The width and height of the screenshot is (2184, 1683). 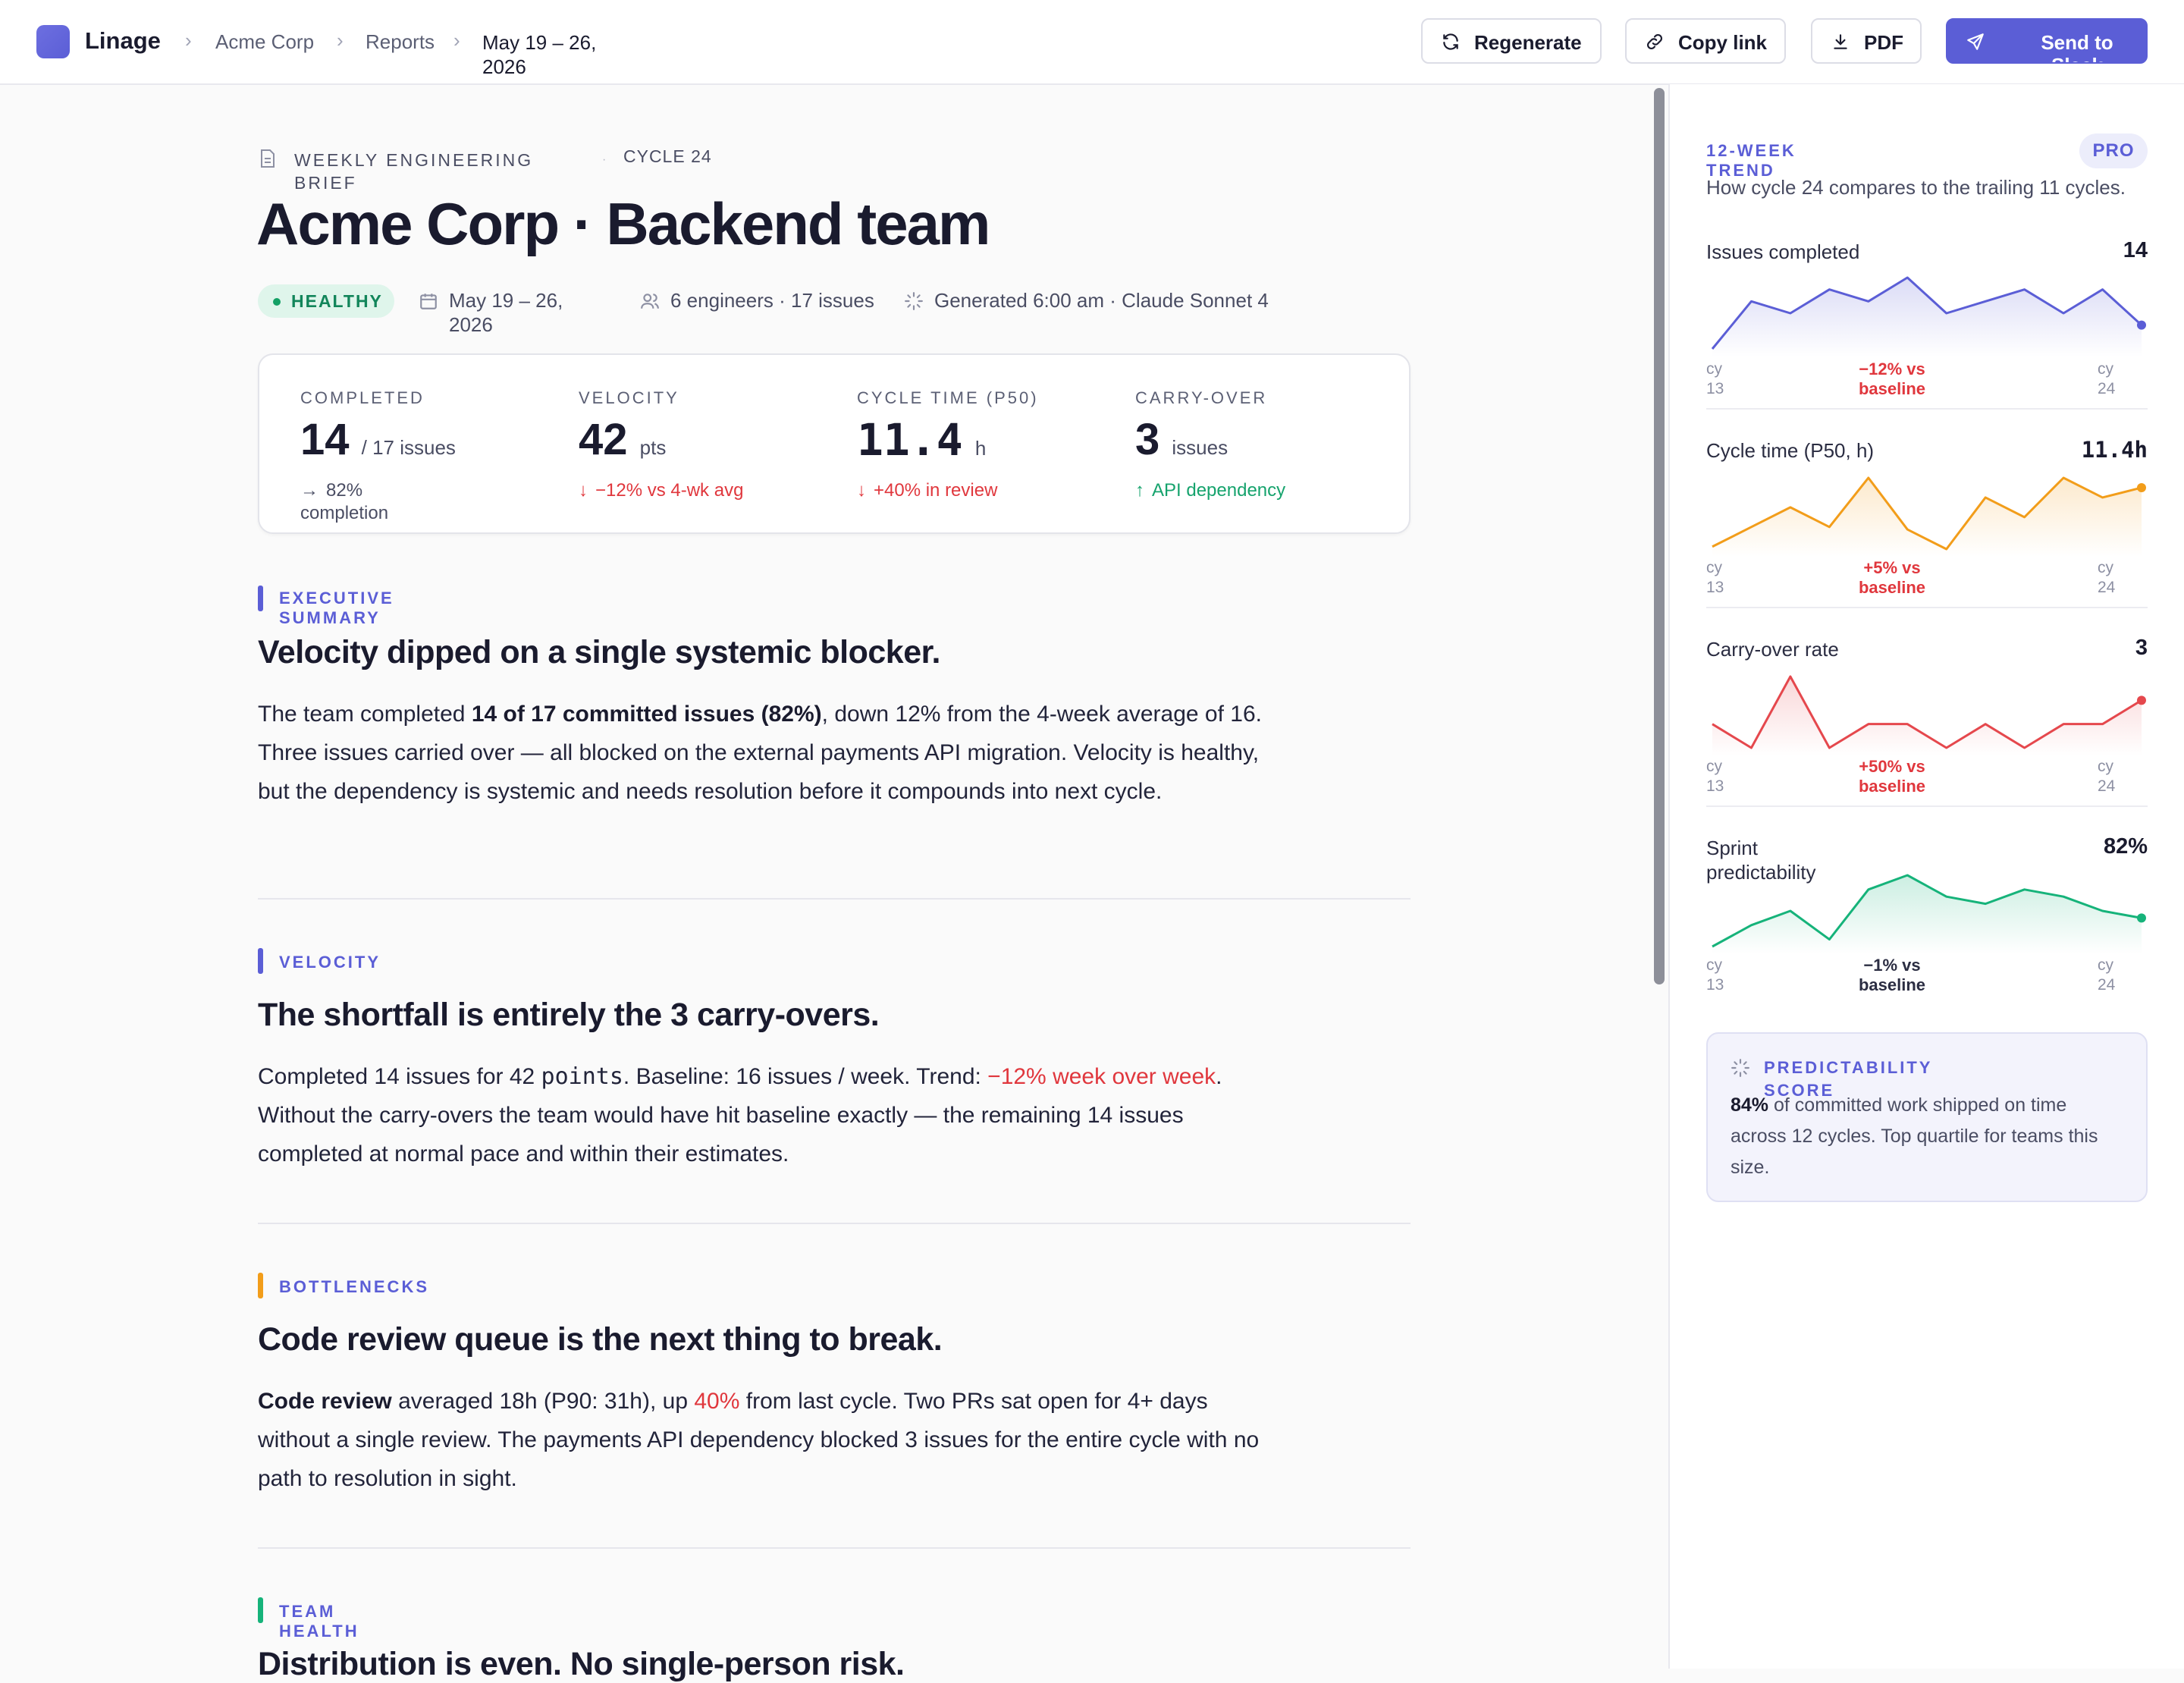 I want to click on spark-value: 3, so click(x=2141, y=648).